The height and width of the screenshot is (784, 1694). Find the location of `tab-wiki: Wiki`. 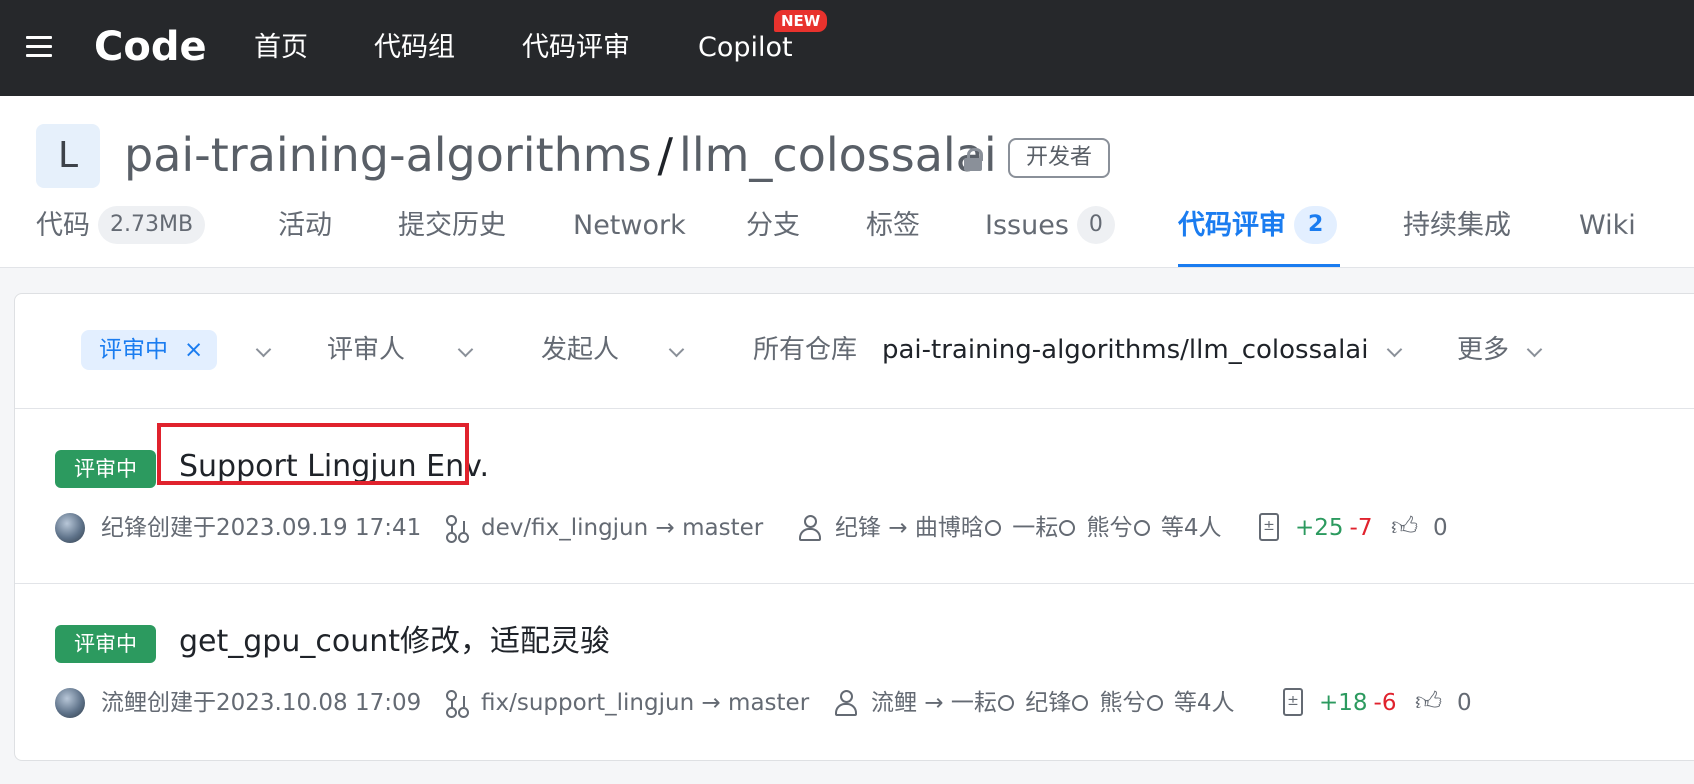

tab-wiki: Wiki is located at coordinates (1607, 226).